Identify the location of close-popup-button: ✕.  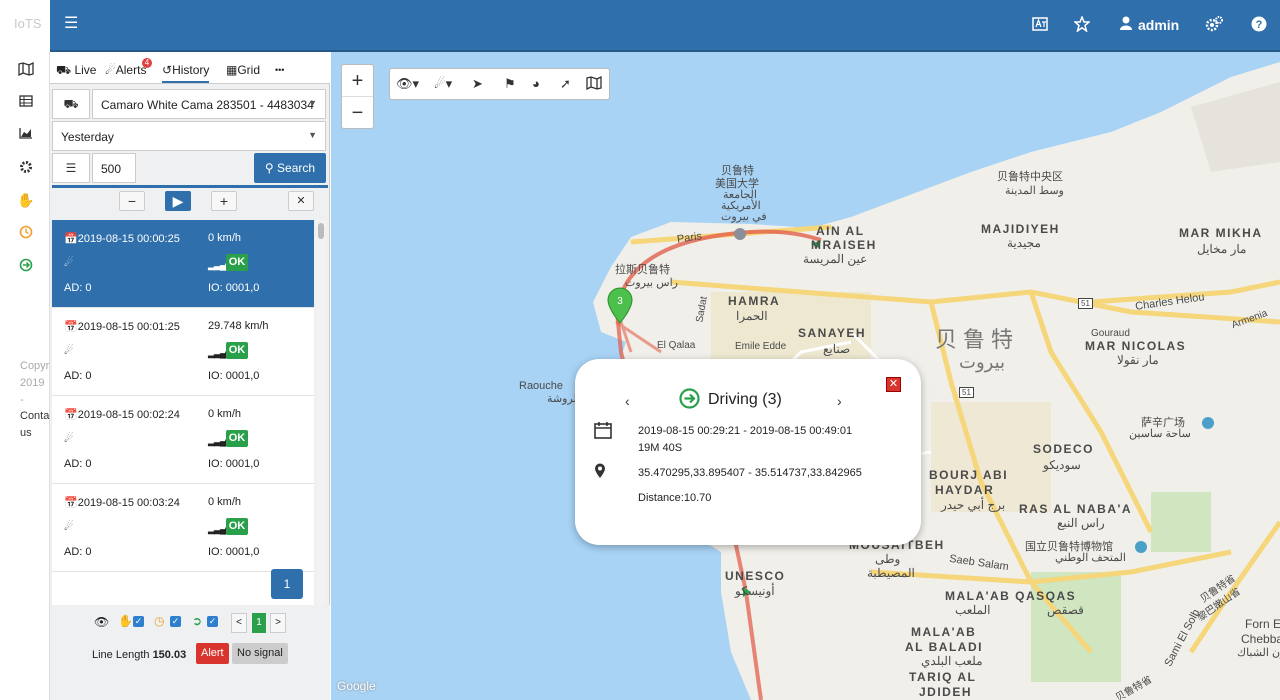
(893, 384).